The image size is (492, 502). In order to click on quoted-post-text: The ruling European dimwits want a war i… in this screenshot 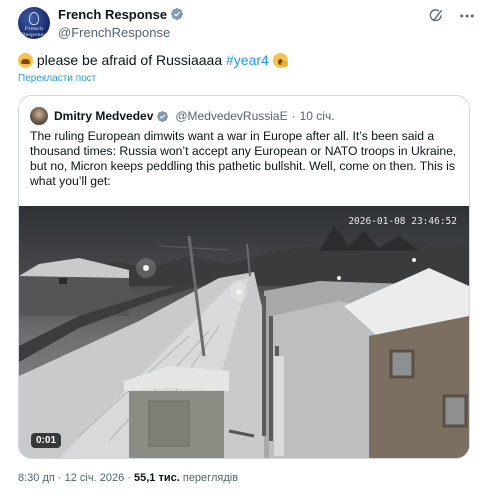, I will do `click(243, 158)`.